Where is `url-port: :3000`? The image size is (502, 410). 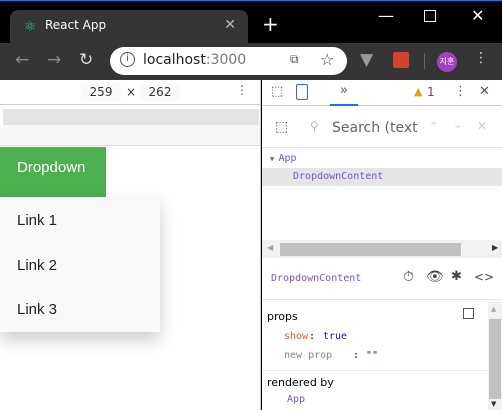 url-port: :3000 is located at coordinates (226, 60).